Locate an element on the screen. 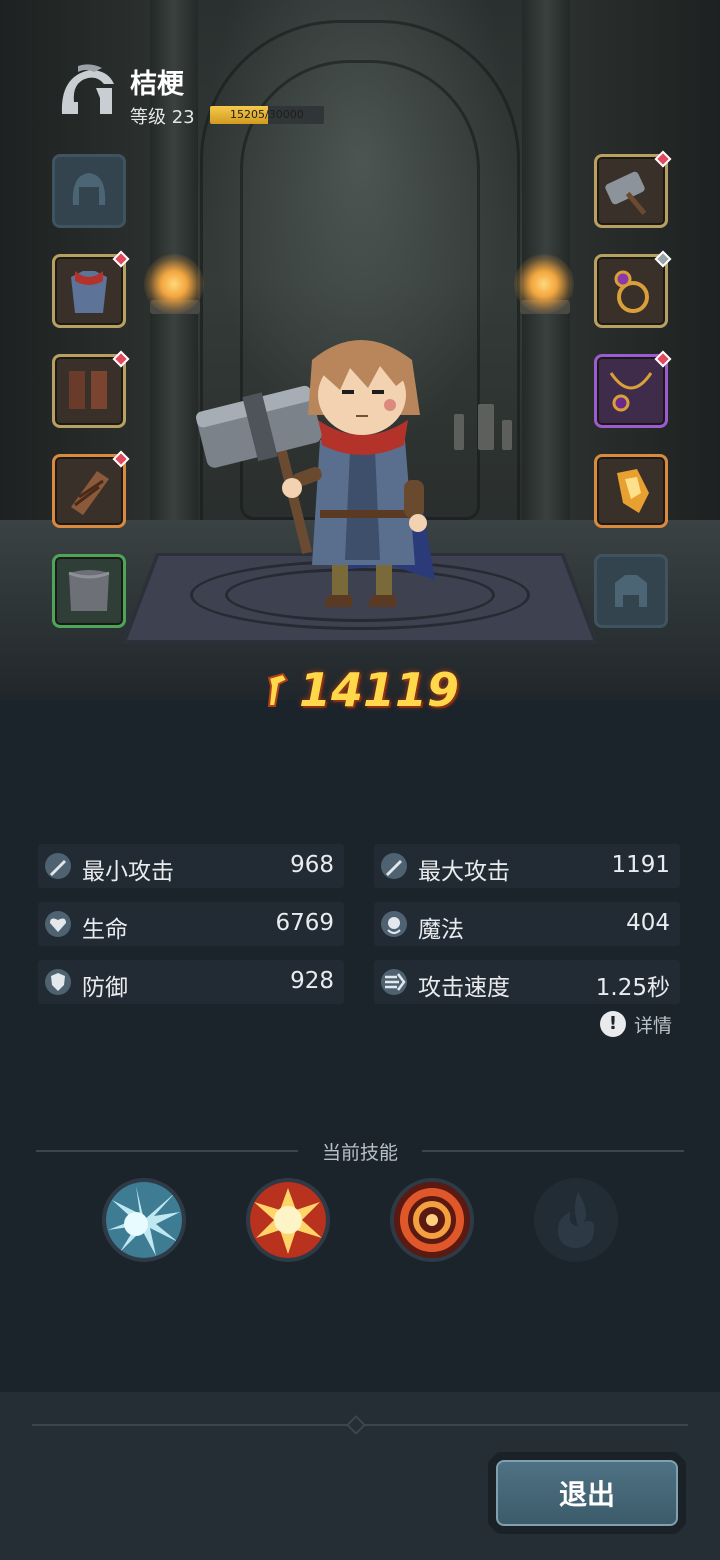 The width and height of the screenshot is (720, 1560). stat-label: 生命 is located at coordinates (105, 930).